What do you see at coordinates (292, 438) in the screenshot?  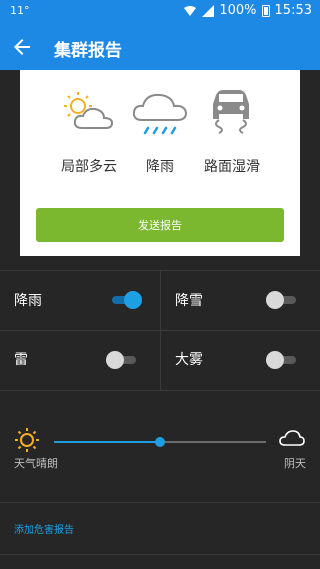 I see `cloud-icon` at bounding box center [292, 438].